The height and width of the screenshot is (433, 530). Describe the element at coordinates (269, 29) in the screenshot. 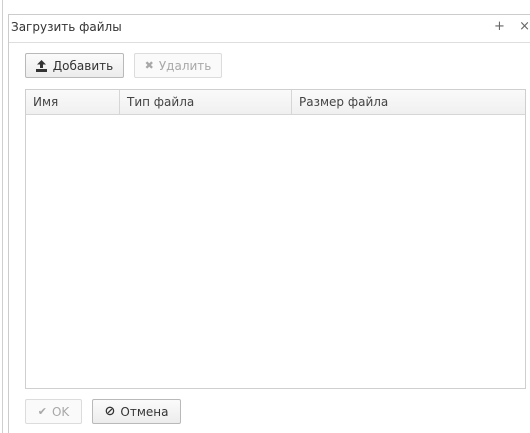

I see `dialog-titlebar: Загрузить файлы + ×` at that location.